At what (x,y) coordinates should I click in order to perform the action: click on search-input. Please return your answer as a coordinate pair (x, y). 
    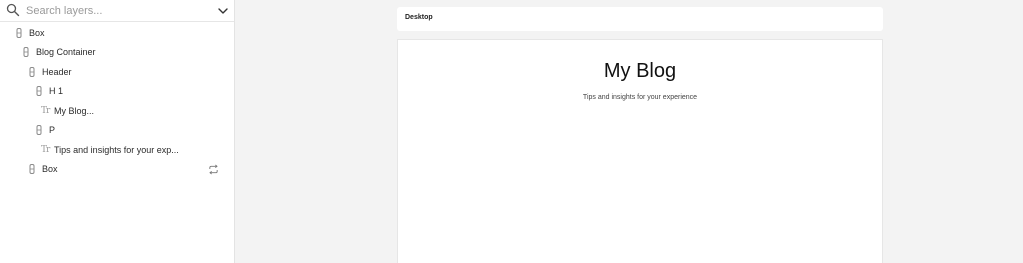
    Looking at the image, I should click on (116, 10).